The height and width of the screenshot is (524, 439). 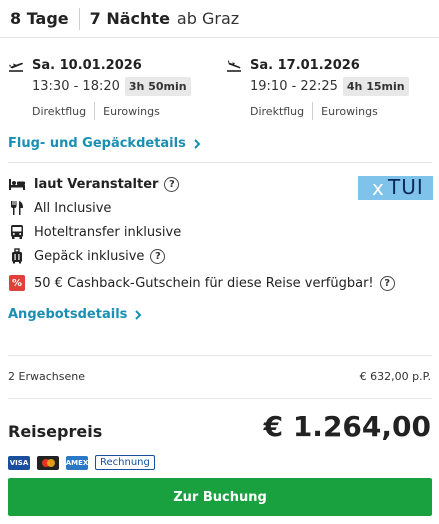 What do you see at coordinates (68, 314) in the screenshot?
I see `offer-details-label: Angebotsdetails` at bounding box center [68, 314].